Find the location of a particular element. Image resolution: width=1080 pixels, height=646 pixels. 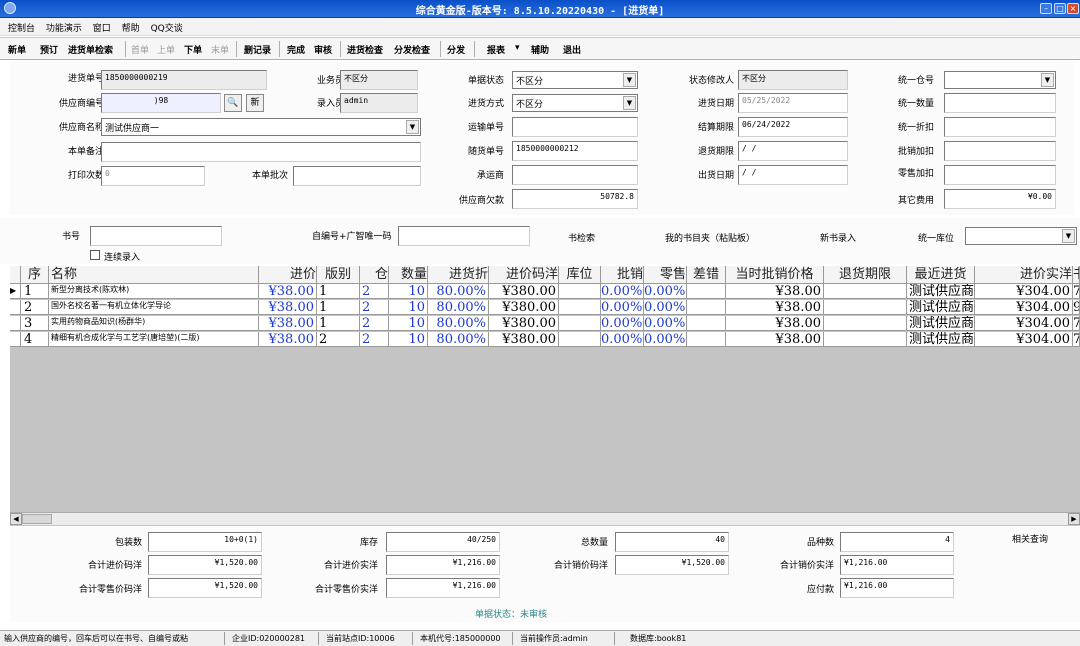

pack-field: 10+0(1) is located at coordinates (205, 542).